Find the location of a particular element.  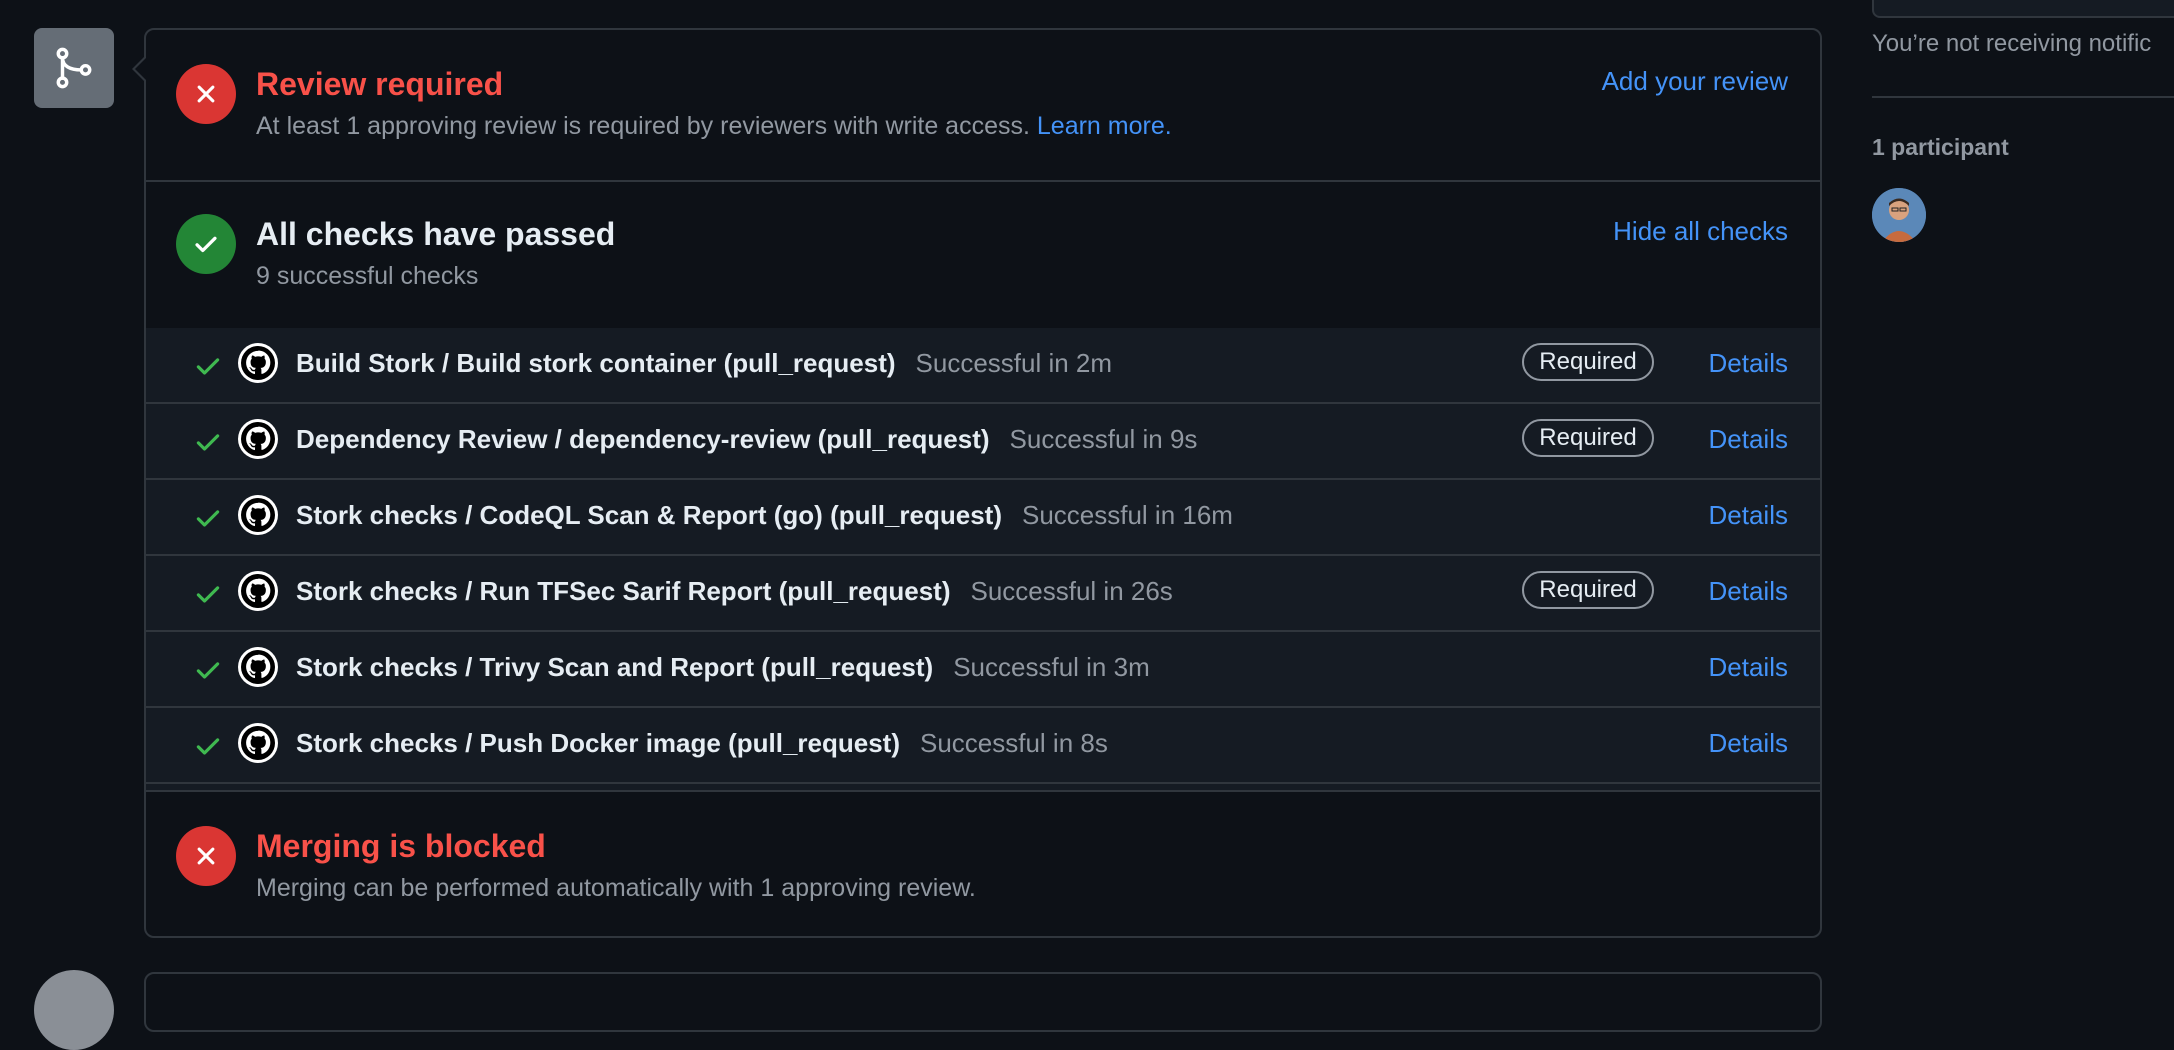

check-duration: Successful in 3m is located at coordinates (1051, 667).